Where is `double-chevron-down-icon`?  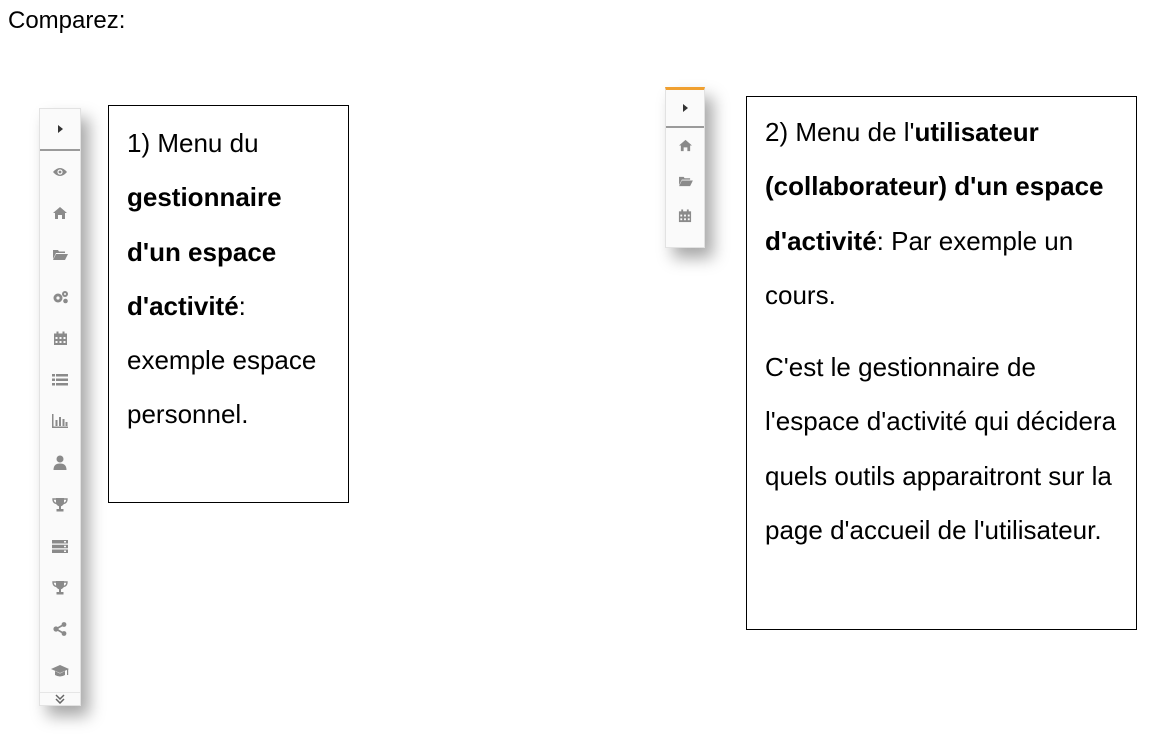 double-chevron-down-icon is located at coordinates (60, 699).